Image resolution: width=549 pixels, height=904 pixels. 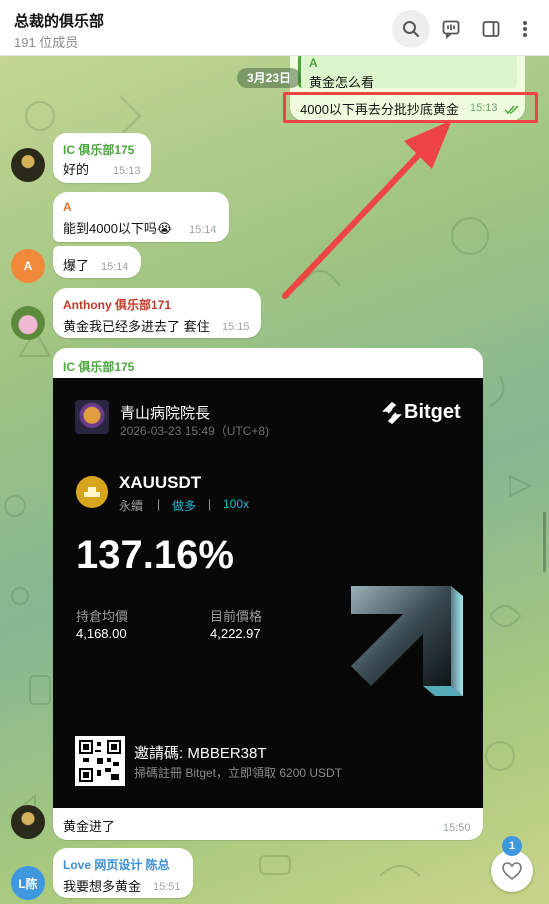 What do you see at coordinates (76, 169) in the screenshot?
I see `message-text: 好的` at bounding box center [76, 169].